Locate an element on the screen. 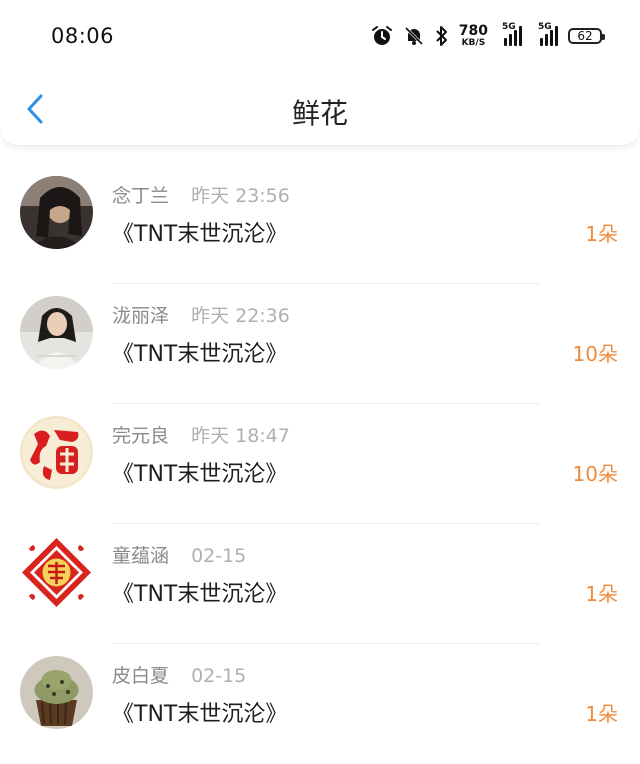 This screenshot has width=640, height=764. item-meta: 泷丽泽 昨天 22:36 is located at coordinates (201, 314).